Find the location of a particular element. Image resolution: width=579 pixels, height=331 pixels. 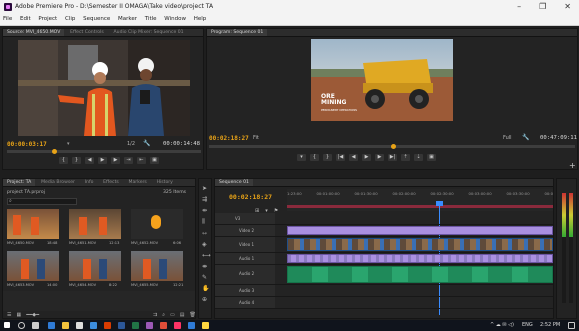

notifications-icon is located at coordinates (571, 325).